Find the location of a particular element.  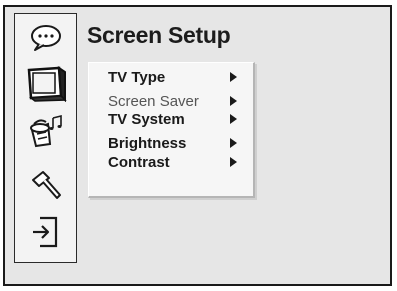

tv-screen-icon is located at coordinates (47, 84).